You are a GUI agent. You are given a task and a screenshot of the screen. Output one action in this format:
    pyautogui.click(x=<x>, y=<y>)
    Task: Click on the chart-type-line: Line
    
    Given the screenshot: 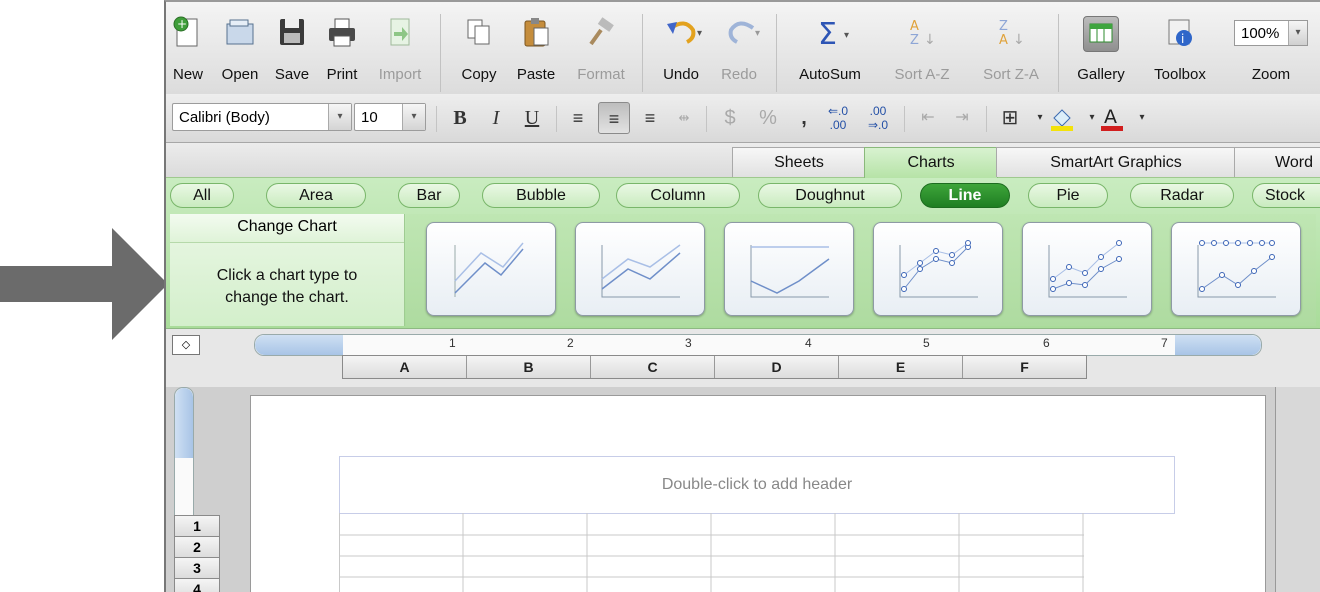 What is the action you would take?
    pyautogui.click(x=965, y=195)
    